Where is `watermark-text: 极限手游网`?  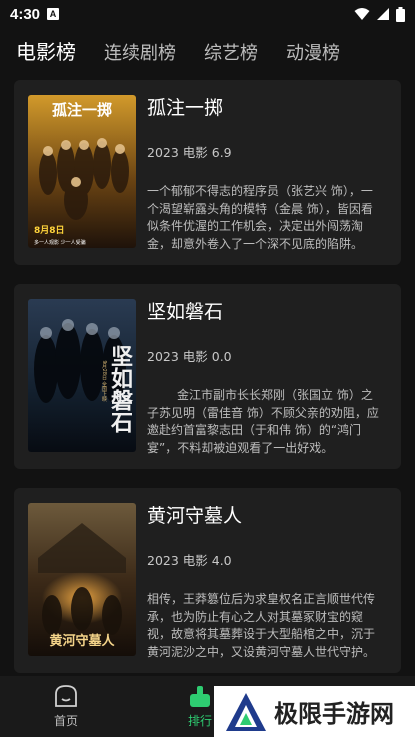 watermark-text: 极限手游网 is located at coordinates (334, 713).